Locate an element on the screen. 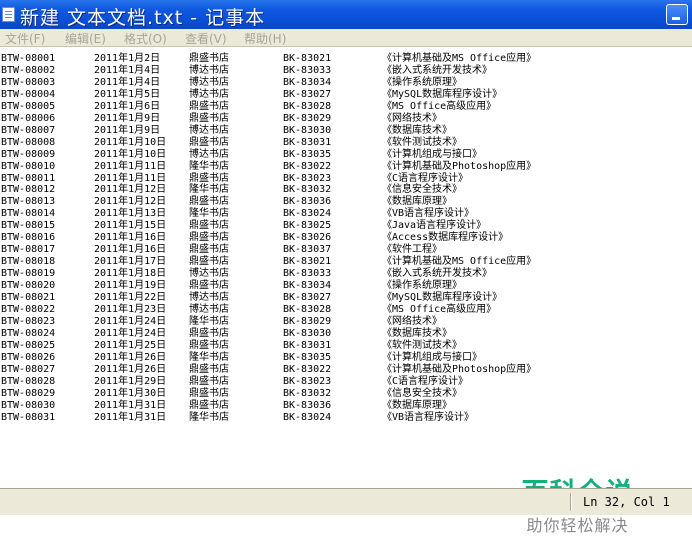  cell-order-id: BTW-08004 is located at coordinates (28, 94).